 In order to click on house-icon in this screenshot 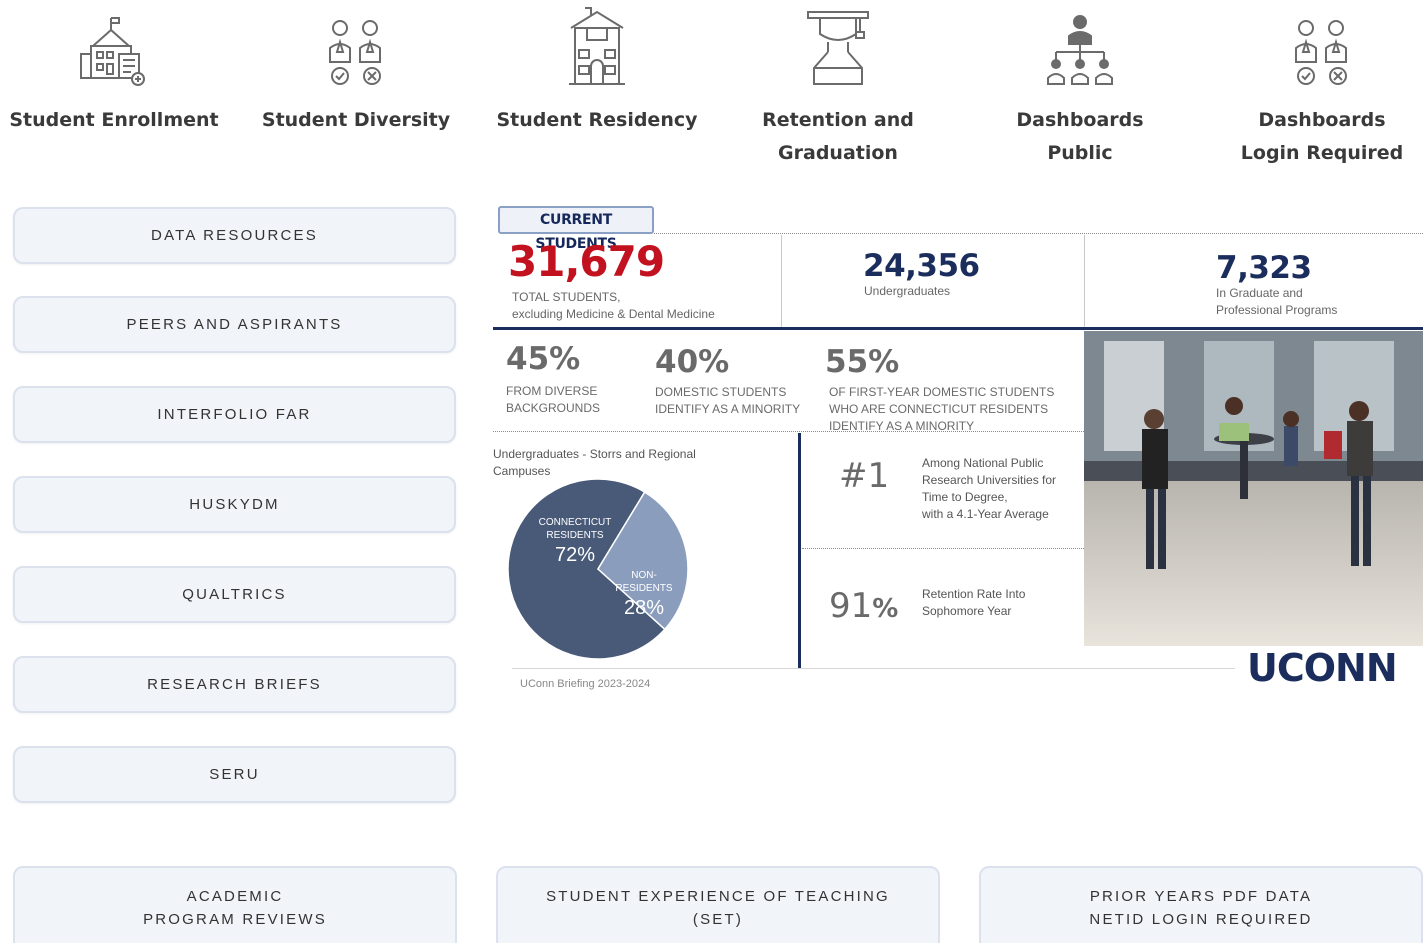, I will do `click(597, 46)`.